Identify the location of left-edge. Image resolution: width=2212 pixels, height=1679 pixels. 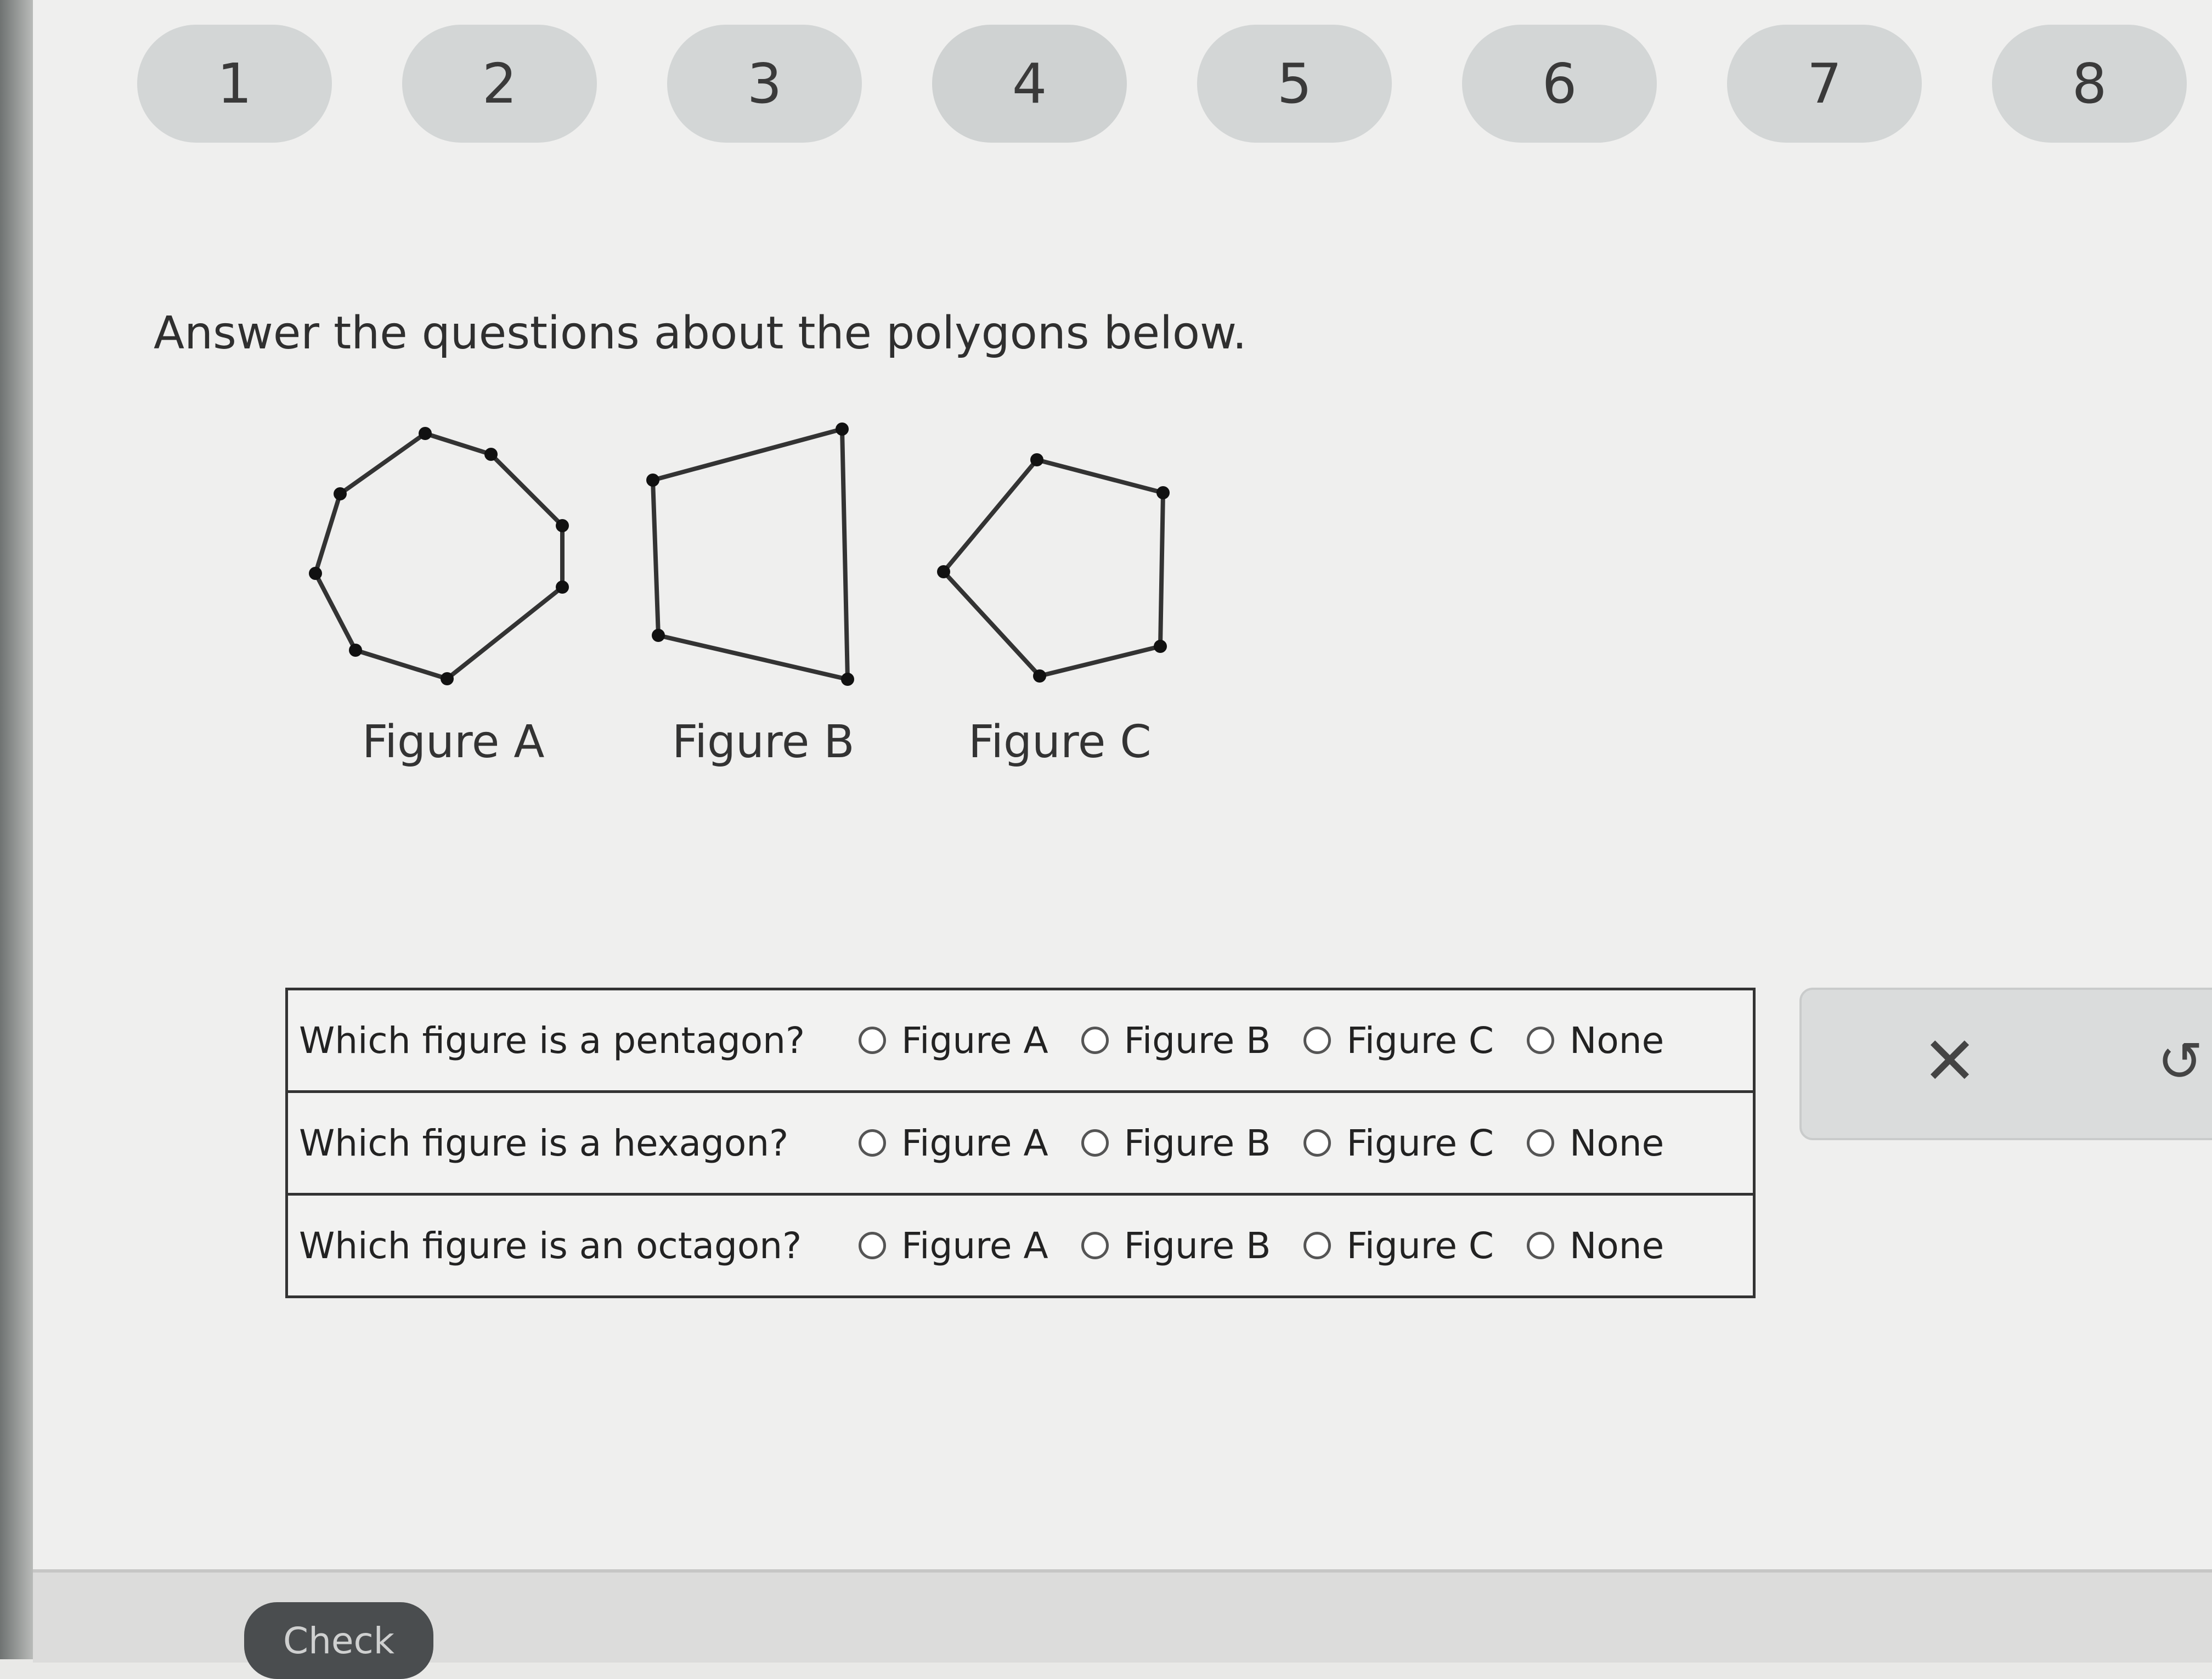
(16, 830).